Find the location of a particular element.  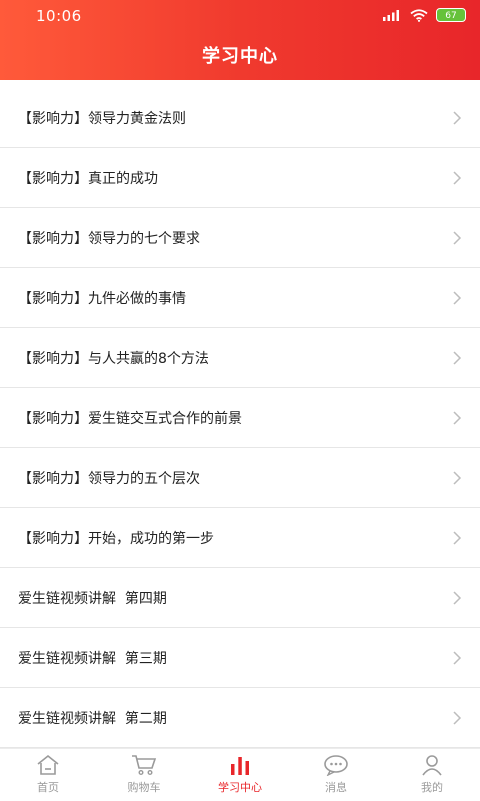

list-item: 【影响力】九件必做的事情 is located at coordinates (240, 298).